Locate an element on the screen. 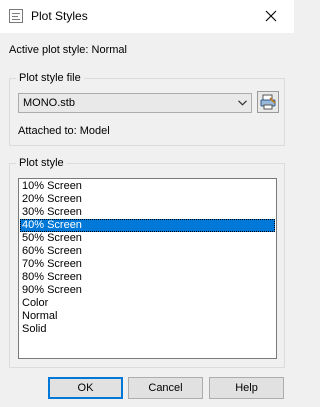 This screenshot has width=320, height=407. plot-style-editor-icon is located at coordinates (268, 102).